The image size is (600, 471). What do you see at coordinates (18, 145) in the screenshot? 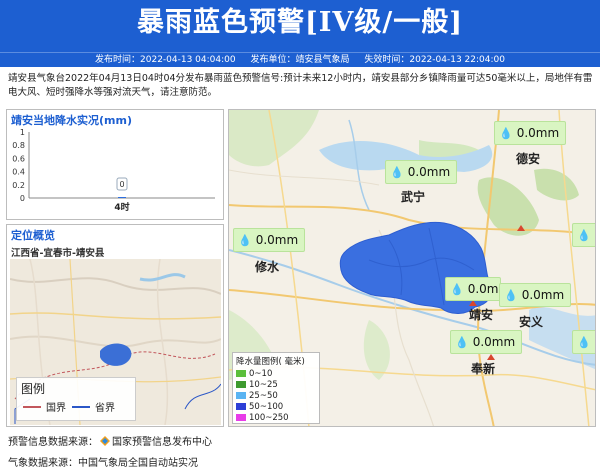
I see `y-tick-label: 0.8` at bounding box center [18, 145].